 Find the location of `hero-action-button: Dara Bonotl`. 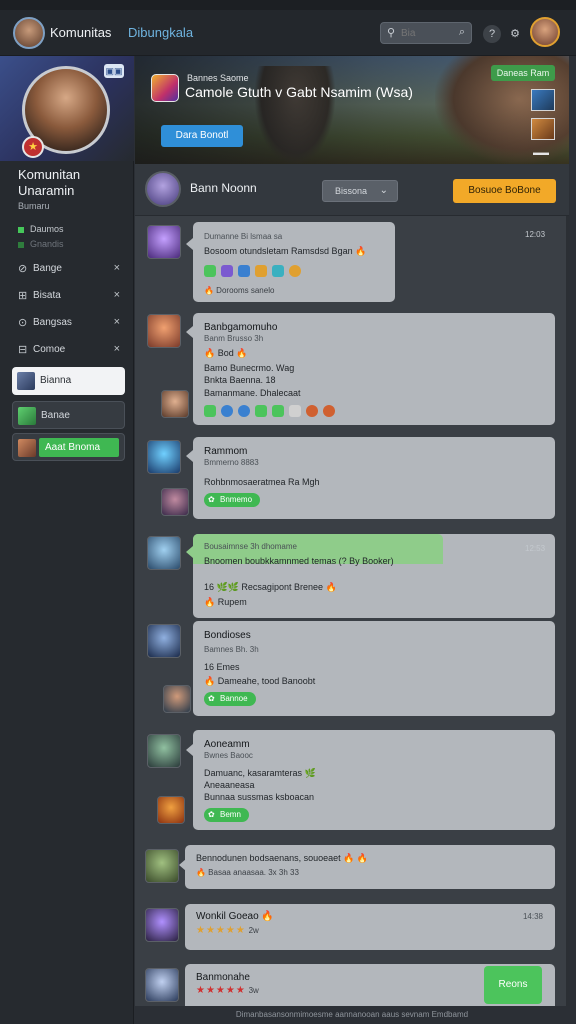

hero-action-button: Dara Bonotl is located at coordinates (202, 136).